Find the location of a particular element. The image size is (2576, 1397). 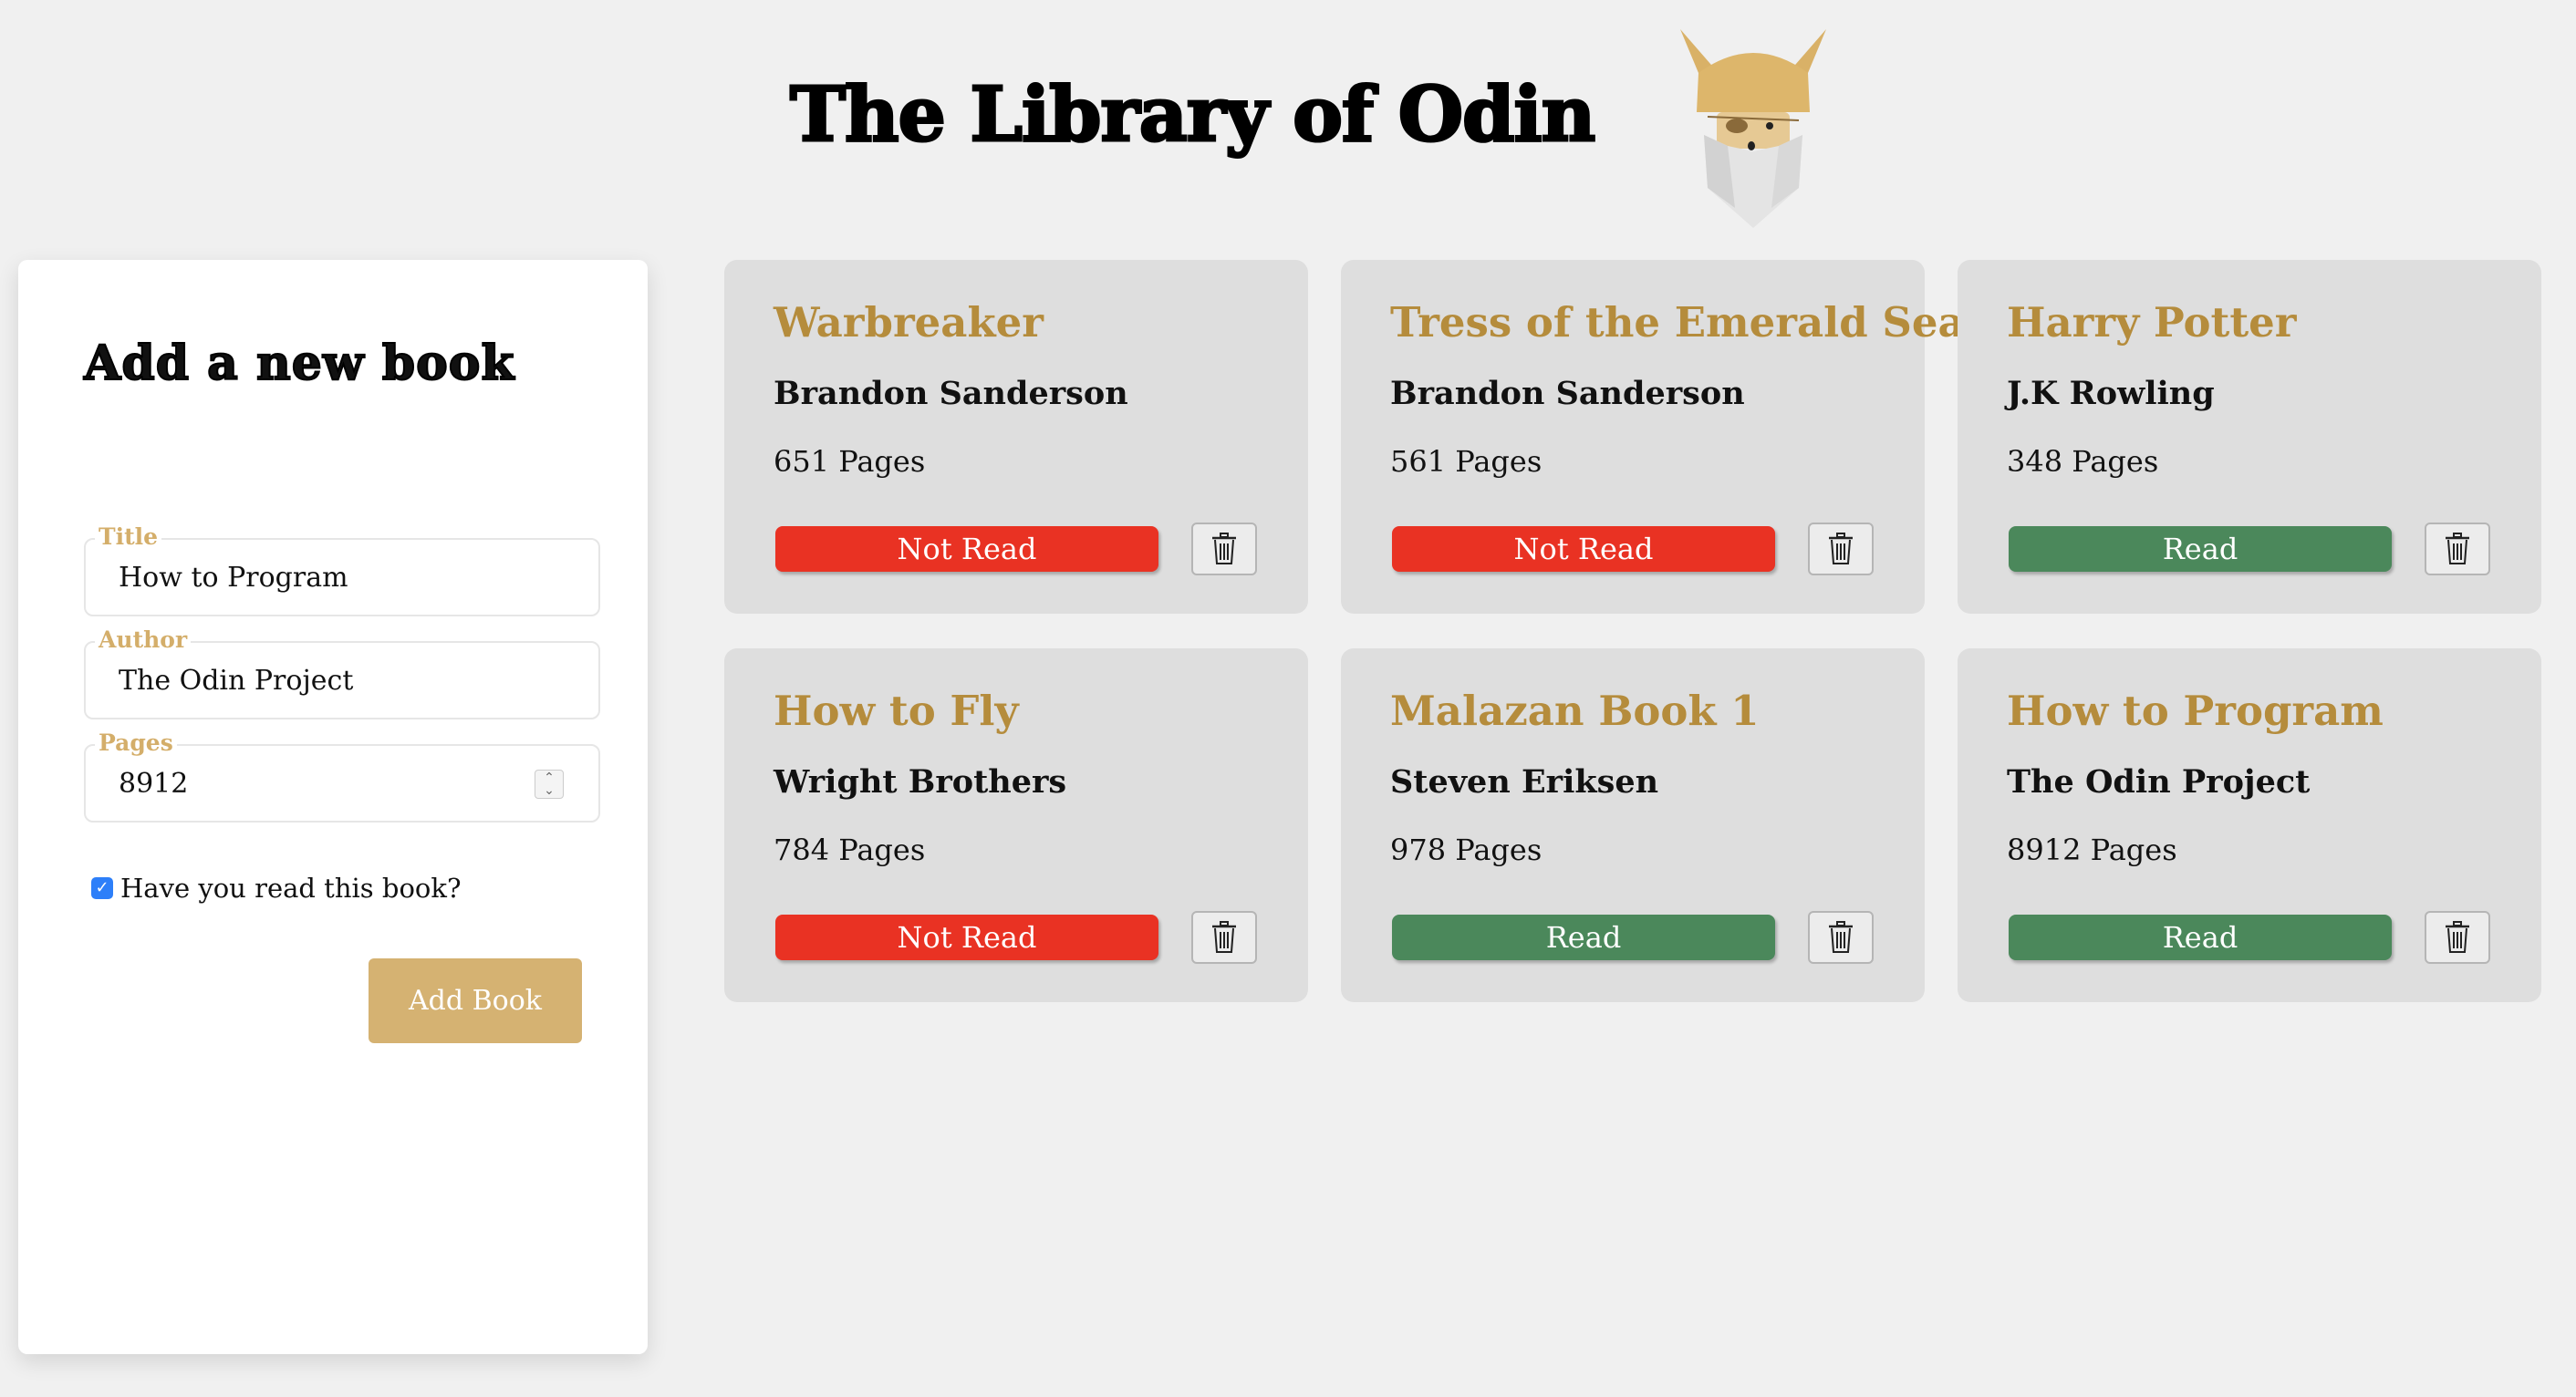

number-stepper-icon: ⌃ ⌄ is located at coordinates (549, 785).